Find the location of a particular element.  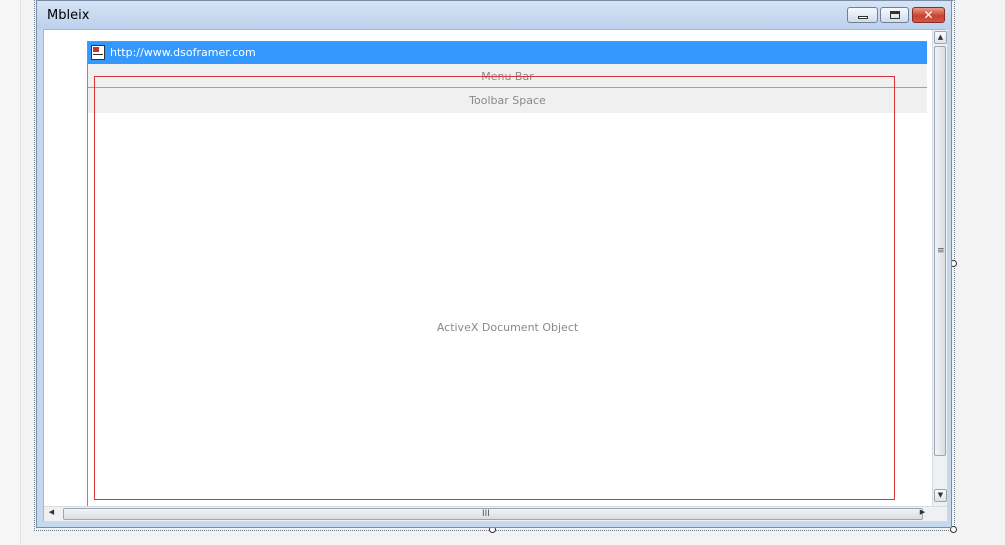

close-icon: ✕ is located at coordinates (928, 15).